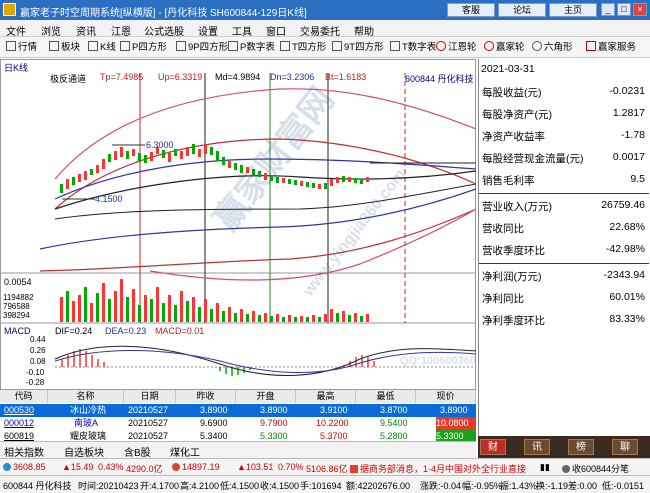 The image size is (650, 493). What do you see at coordinates (24, 396) in the screenshot?
I see `col-header-code: 代码` at bounding box center [24, 396].